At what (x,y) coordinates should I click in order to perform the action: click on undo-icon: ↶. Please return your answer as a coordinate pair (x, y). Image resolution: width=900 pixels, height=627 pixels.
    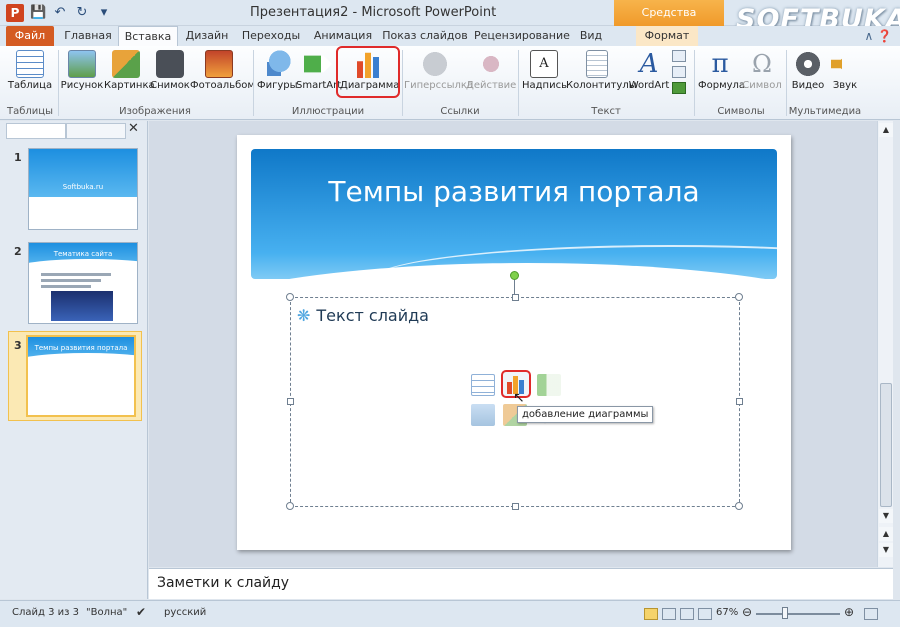
    Looking at the image, I should click on (60, 13).